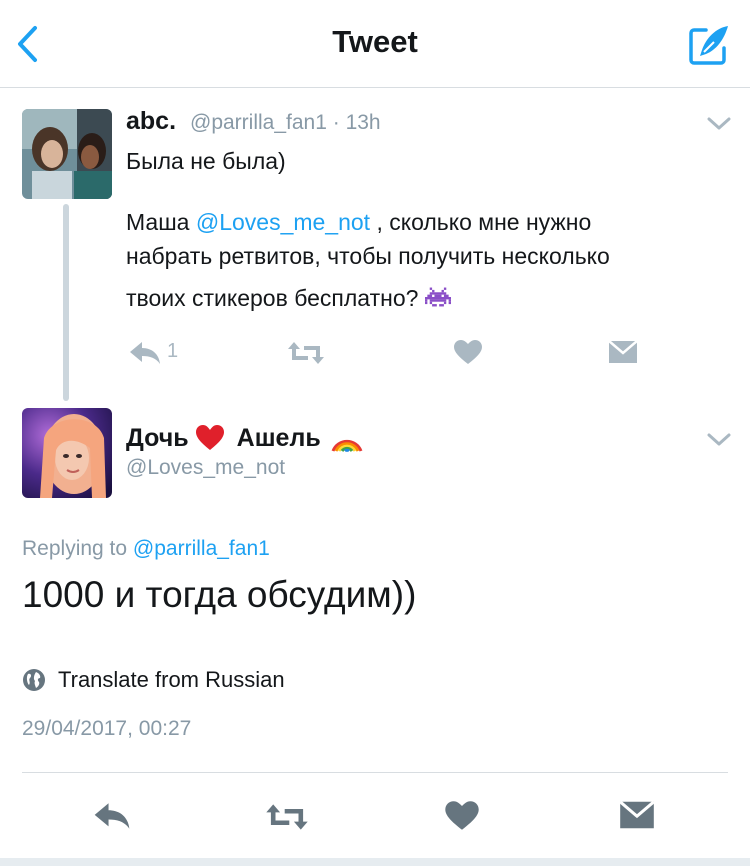 This screenshot has height=866, width=750. What do you see at coordinates (157, 437) in the screenshot?
I see `name-part: Дочь` at bounding box center [157, 437].